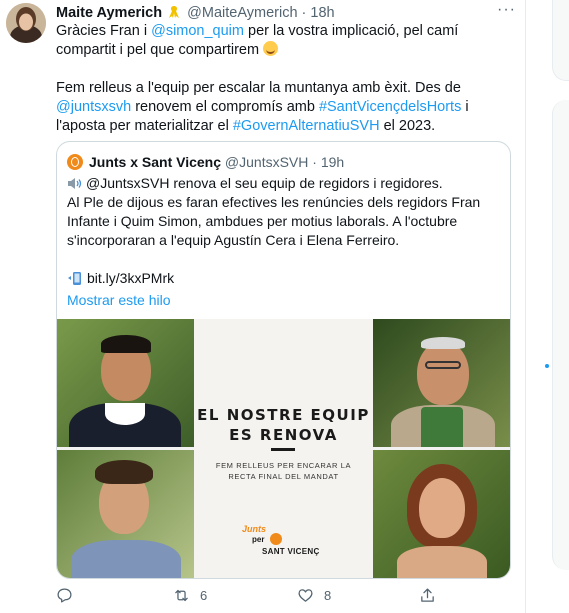  I want to click on tweet-header: Maite Aymerich @MaiteAymerich · 18h, so click(195, 13).